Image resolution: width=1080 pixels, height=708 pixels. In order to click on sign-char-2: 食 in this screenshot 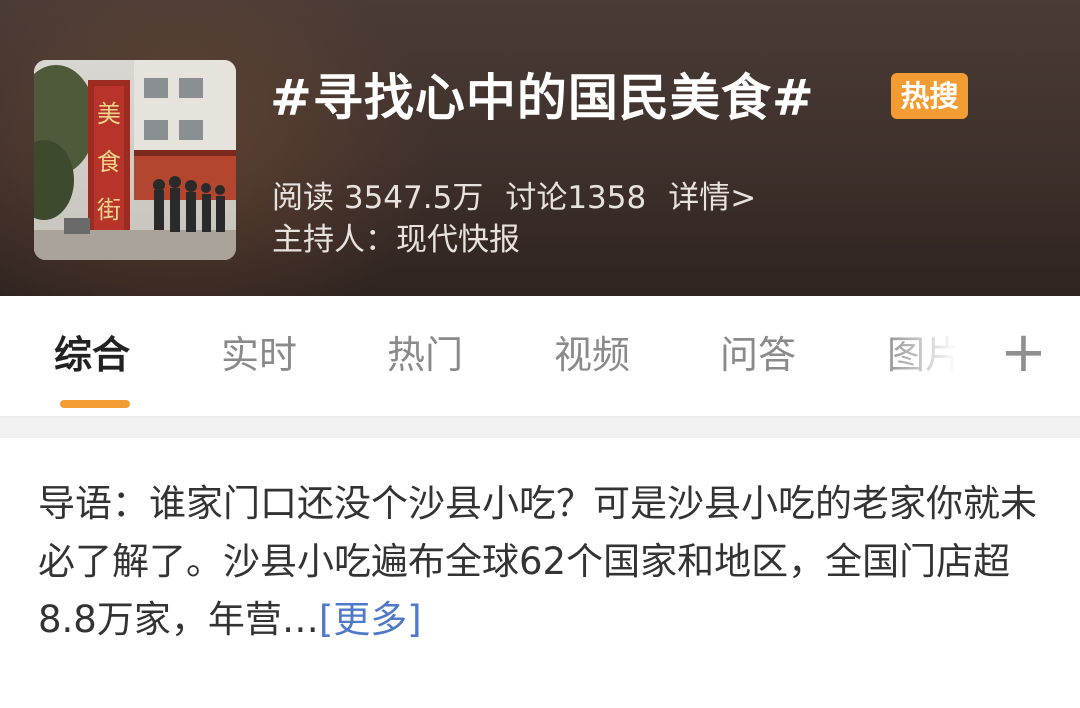, I will do `click(109, 162)`.